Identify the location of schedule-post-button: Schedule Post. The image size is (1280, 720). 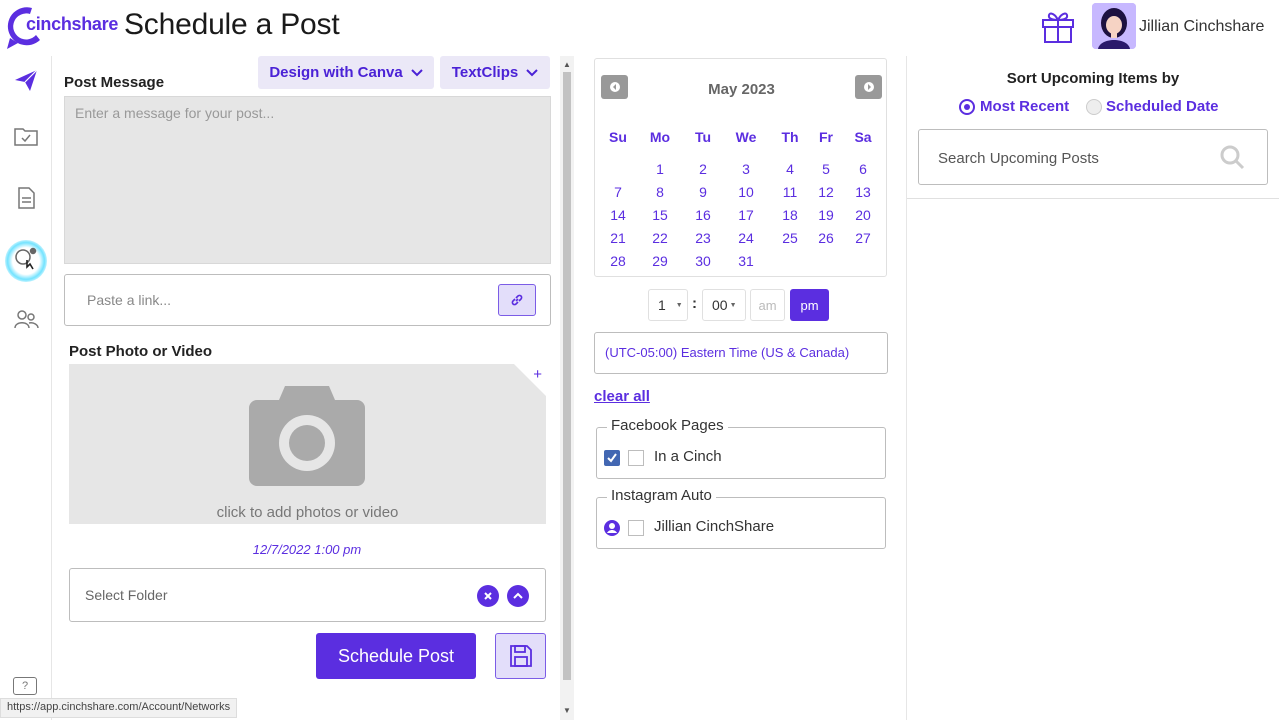
(396, 656).